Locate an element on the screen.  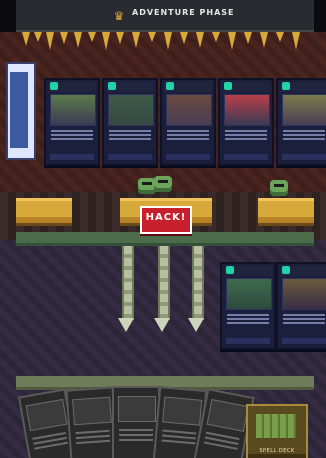
hack-label: HACK! is located at coordinates (166, 217).